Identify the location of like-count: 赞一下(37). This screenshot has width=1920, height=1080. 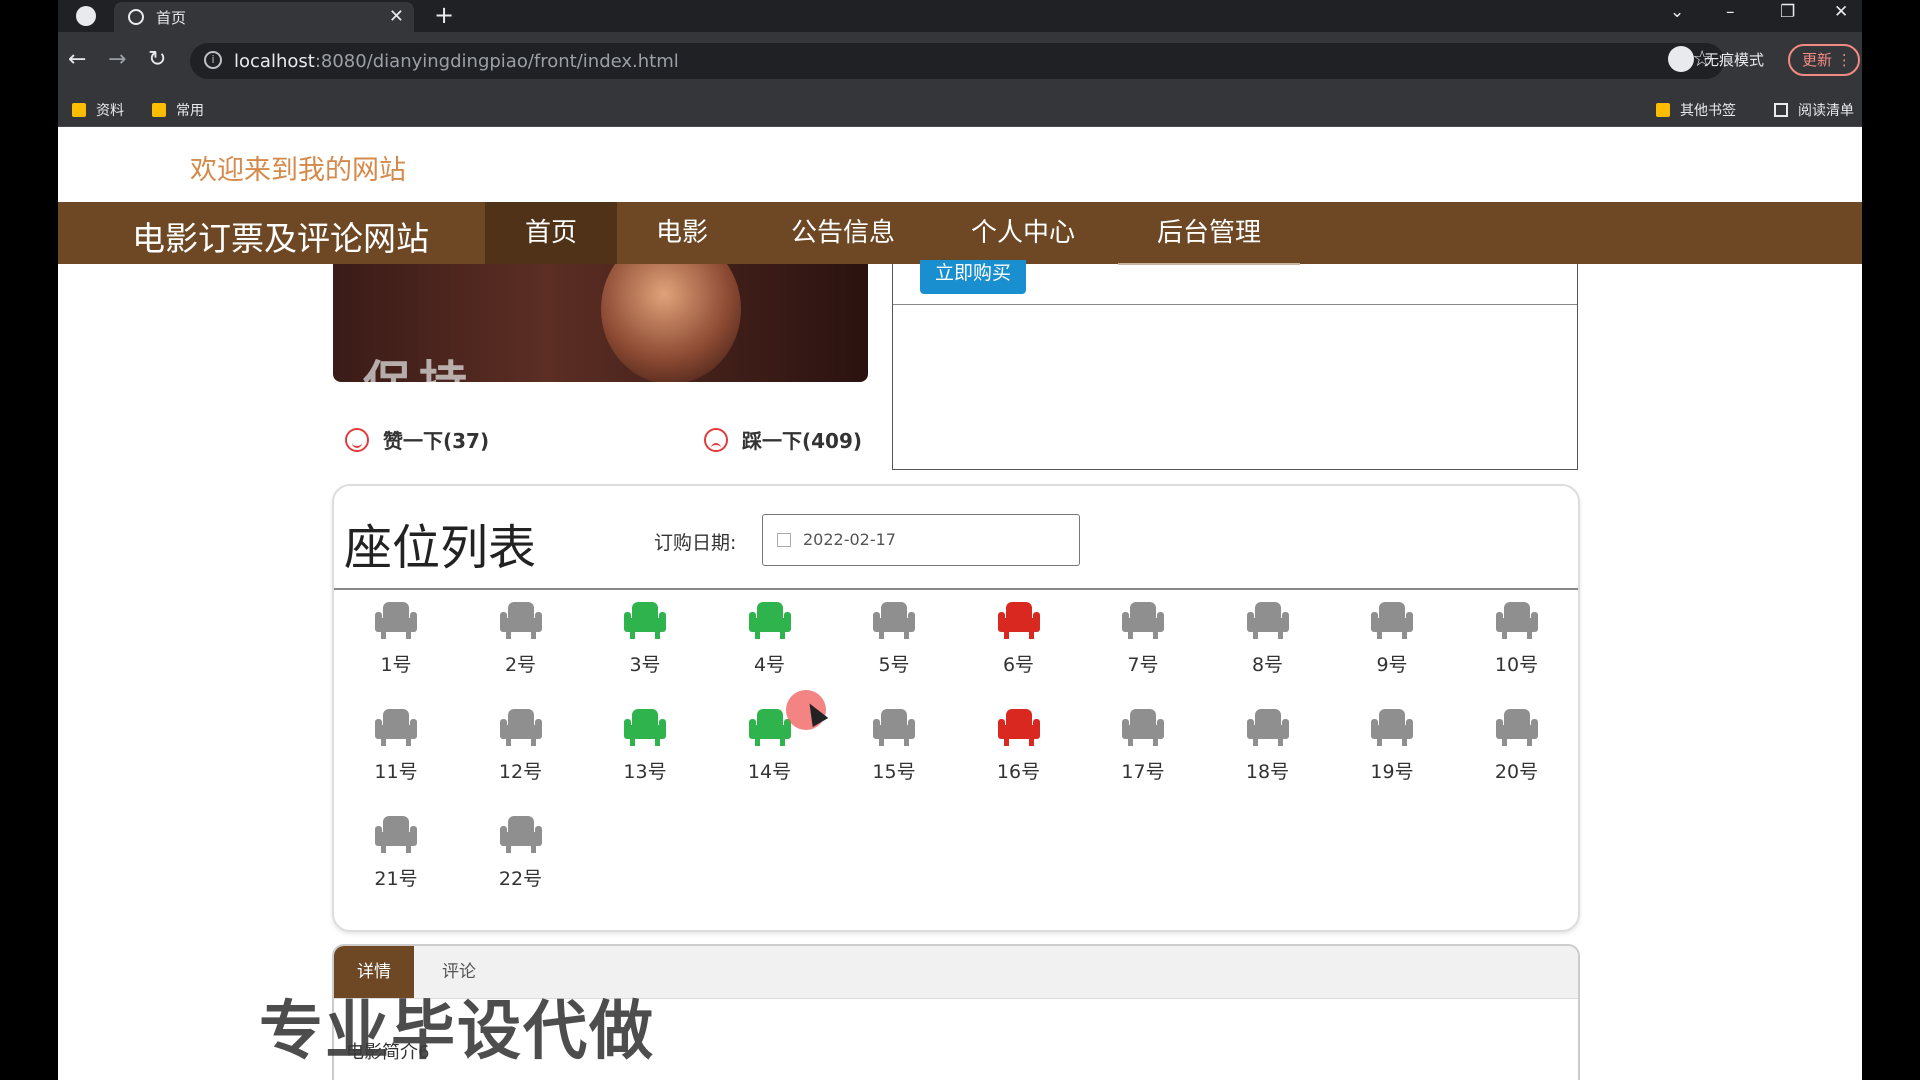
(436, 441).